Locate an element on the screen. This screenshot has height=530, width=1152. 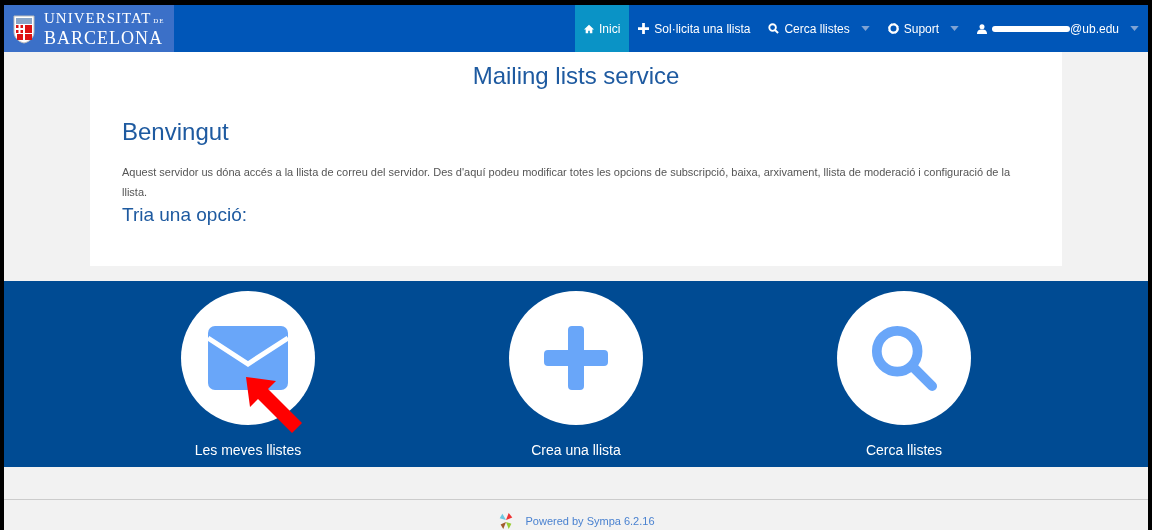
envelope-icon is located at coordinates (248, 358).